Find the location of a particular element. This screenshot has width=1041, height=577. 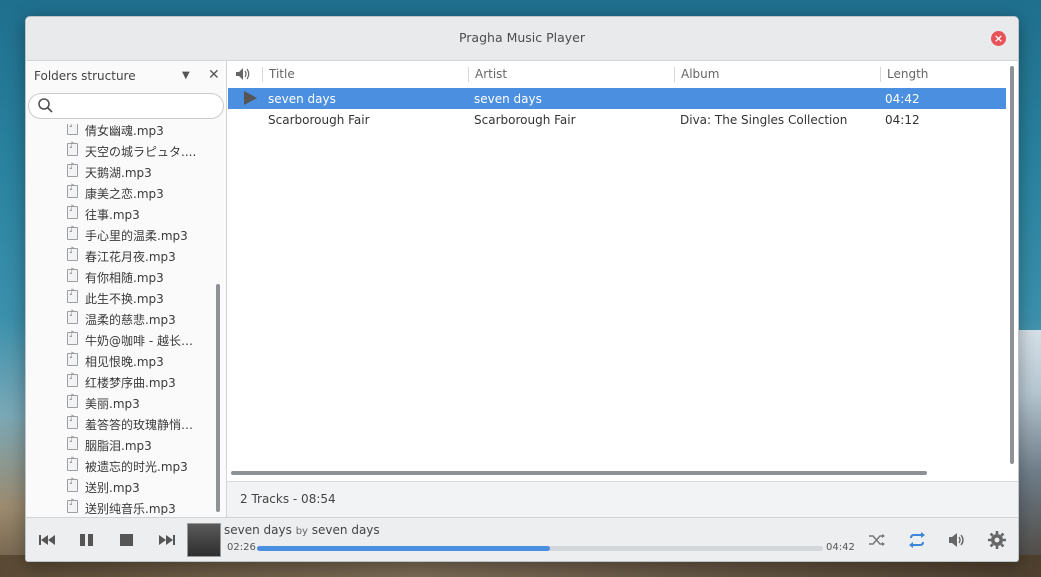

file-item: 送别.mp3 is located at coordinates (140, 486).